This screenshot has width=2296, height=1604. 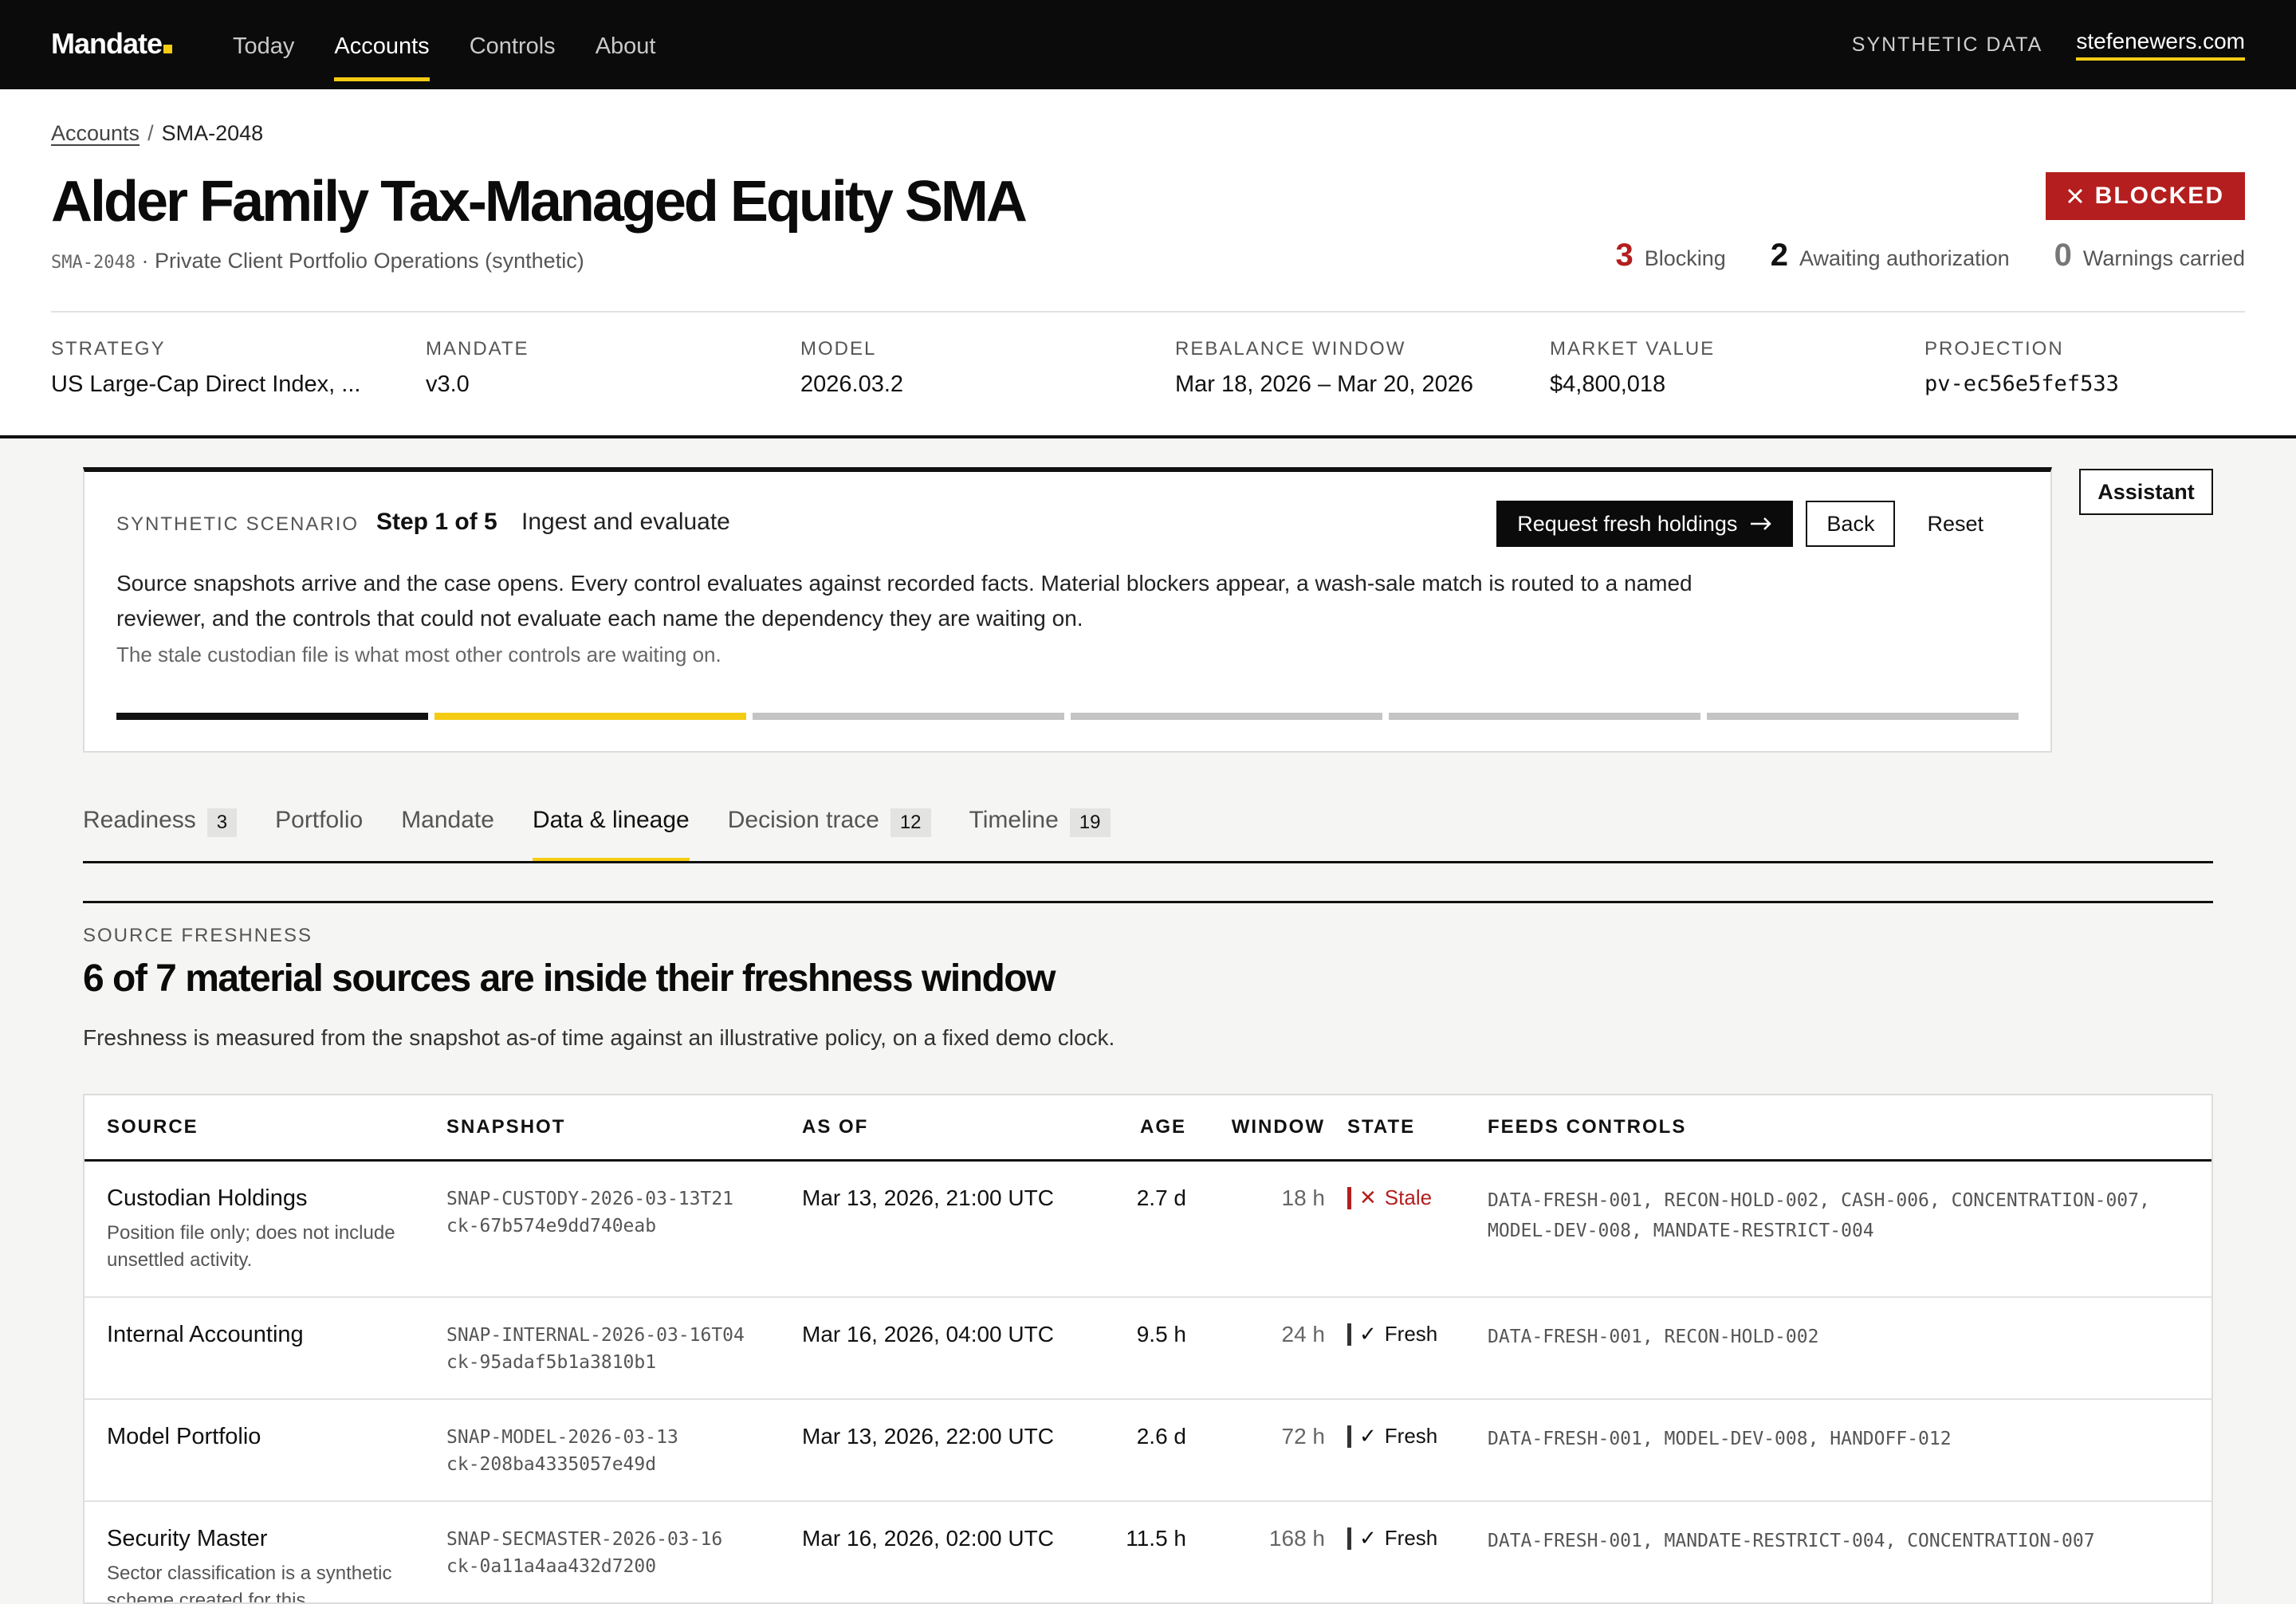 What do you see at coordinates (611, 829) in the screenshot?
I see `tab-data-lineage: Data & lineage` at bounding box center [611, 829].